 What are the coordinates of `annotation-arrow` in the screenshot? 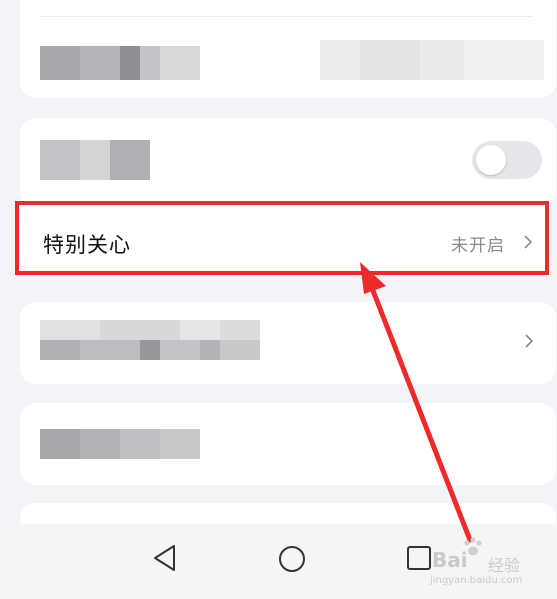 It's located at (416, 402).